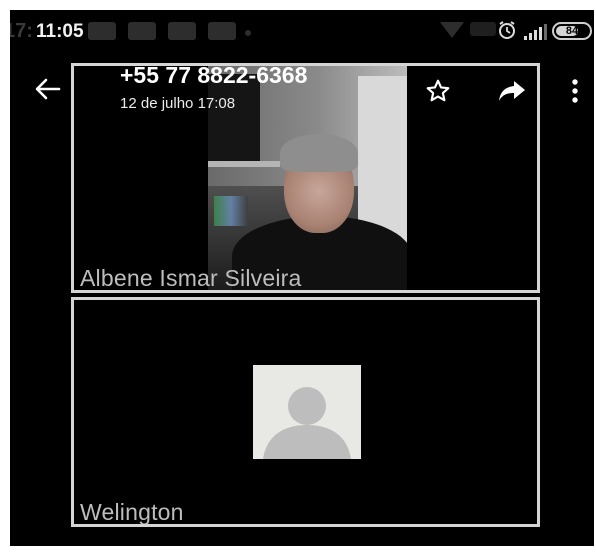  What do you see at coordinates (438, 91) in the screenshot?
I see `star-icon` at bounding box center [438, 91].